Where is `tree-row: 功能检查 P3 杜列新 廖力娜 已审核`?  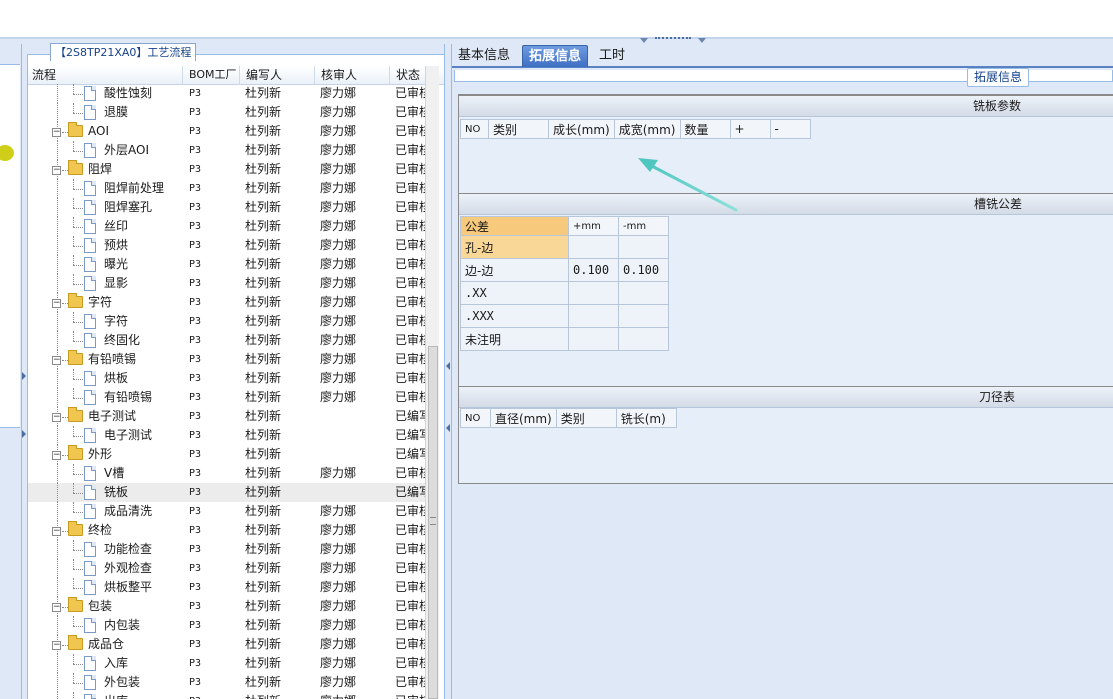 tree-row: 功能检查 P3 杜列新 廖力娜 已审核 is located at coordinates (228, 549).